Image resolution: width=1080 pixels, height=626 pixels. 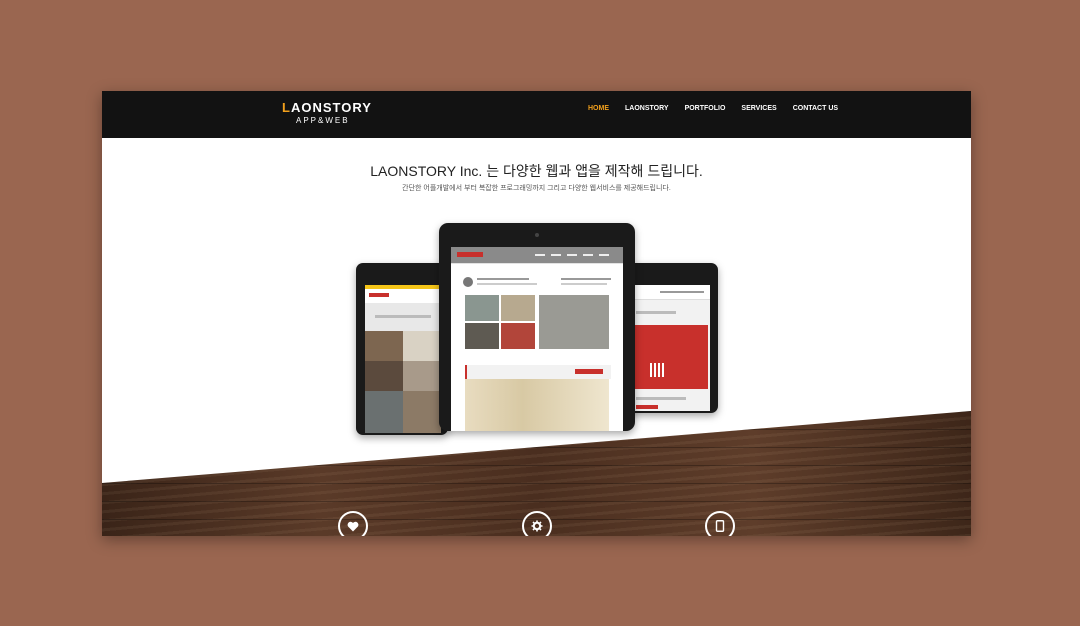 I want to click on right-tablet-mockup, so click(x=670, y=338).